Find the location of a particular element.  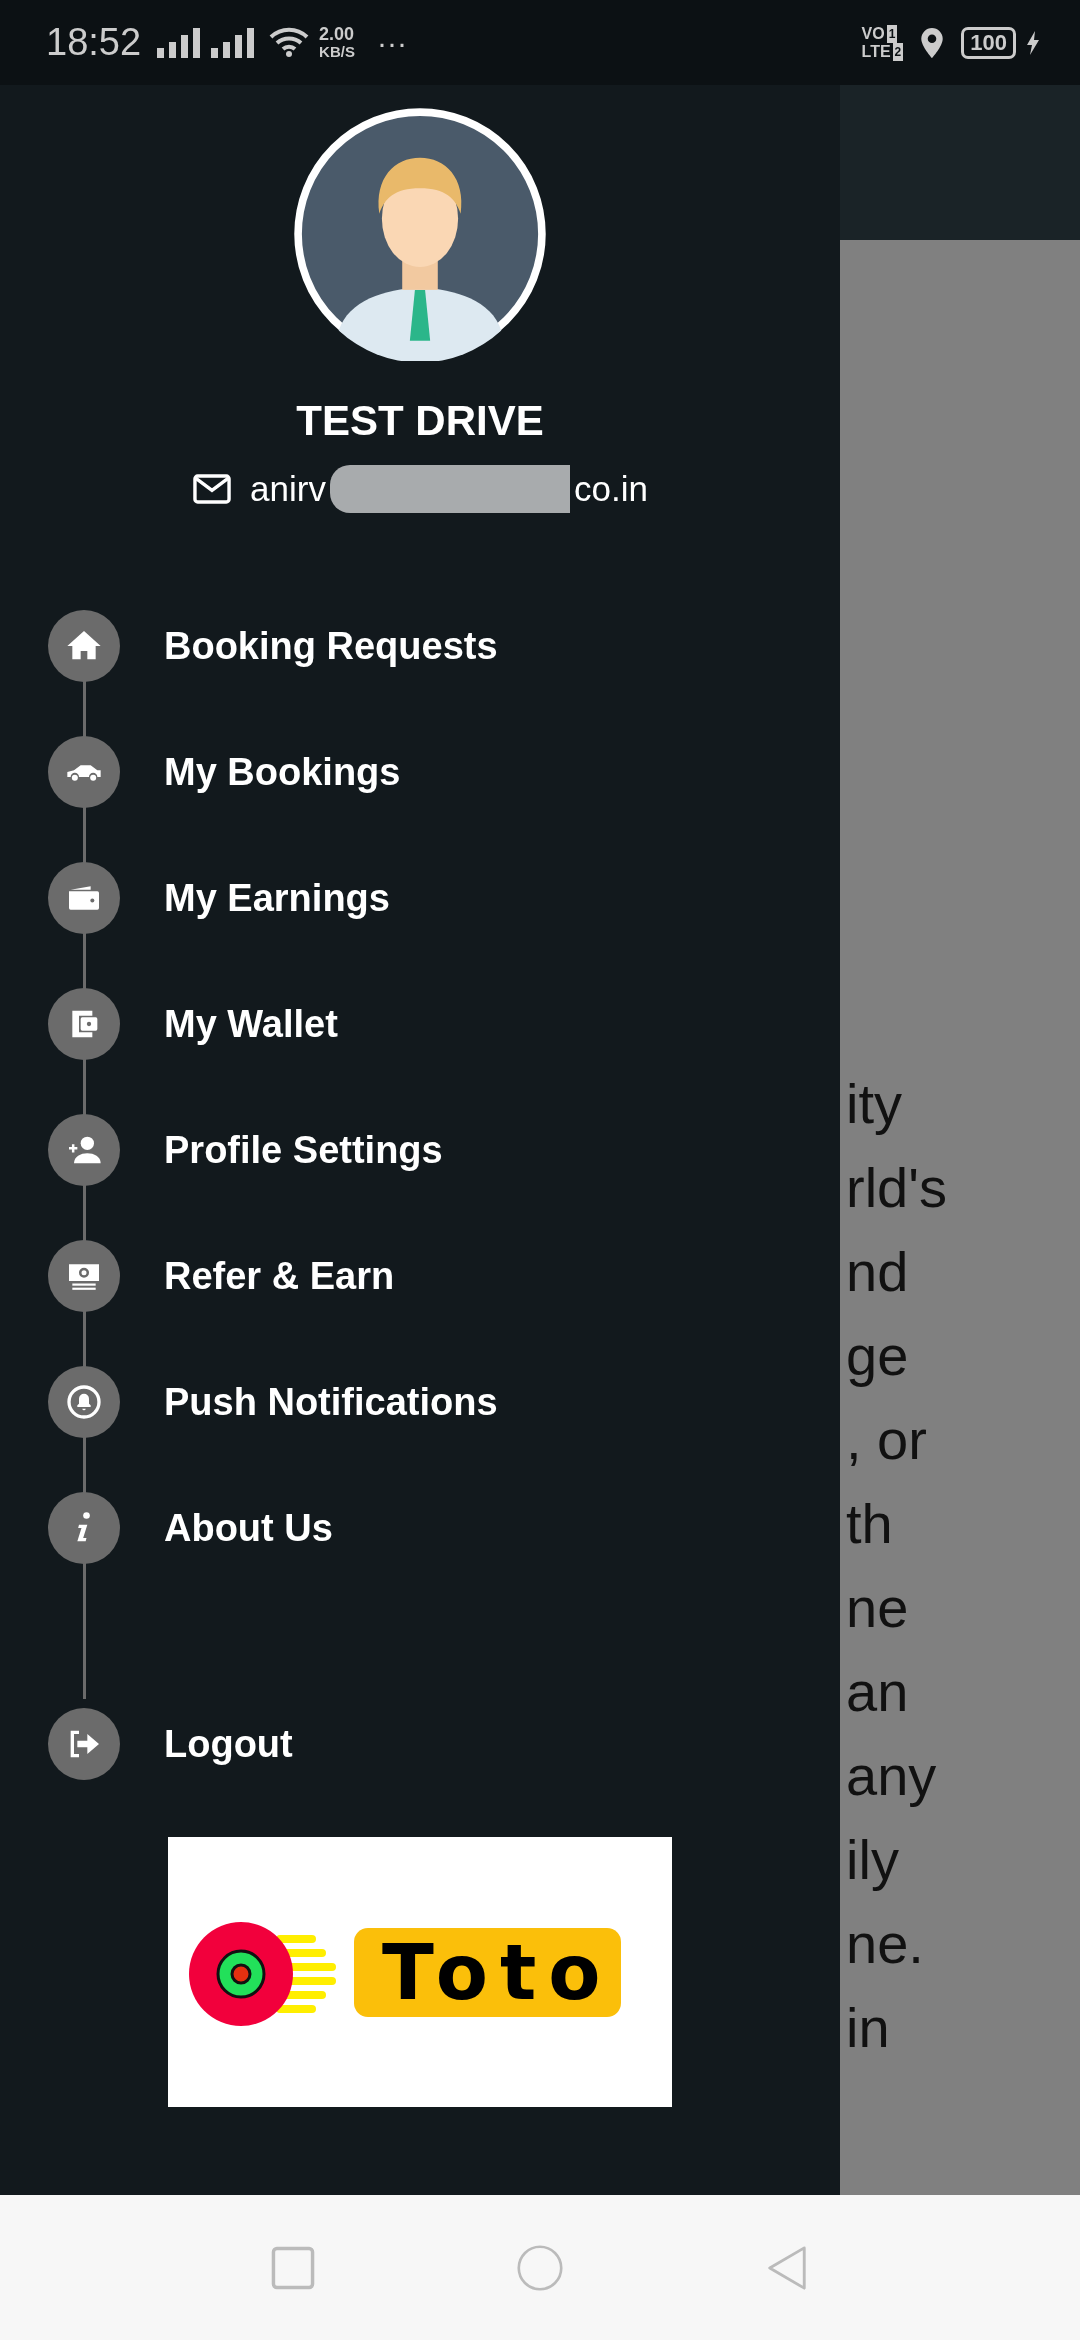

page-text: nd is located at coordinates (878, 1272).